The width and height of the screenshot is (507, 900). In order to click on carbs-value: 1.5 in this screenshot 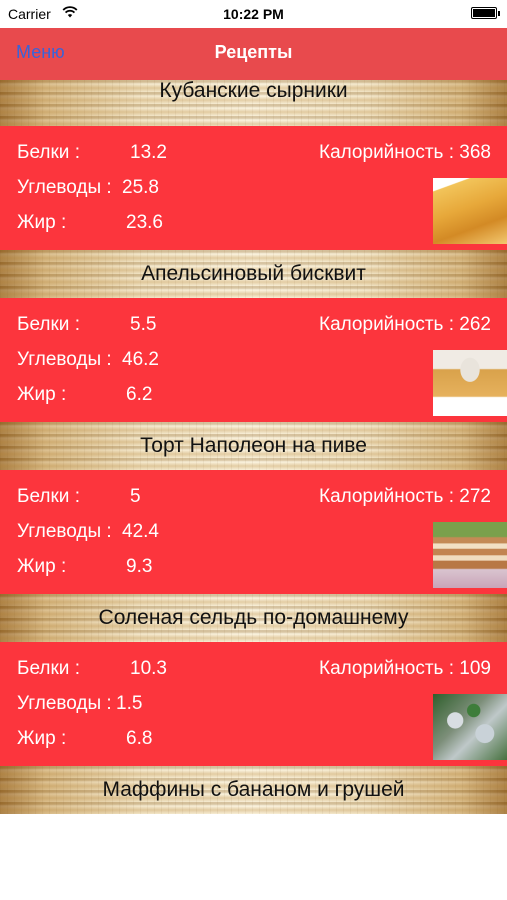, I will do `click(129, 703)`.